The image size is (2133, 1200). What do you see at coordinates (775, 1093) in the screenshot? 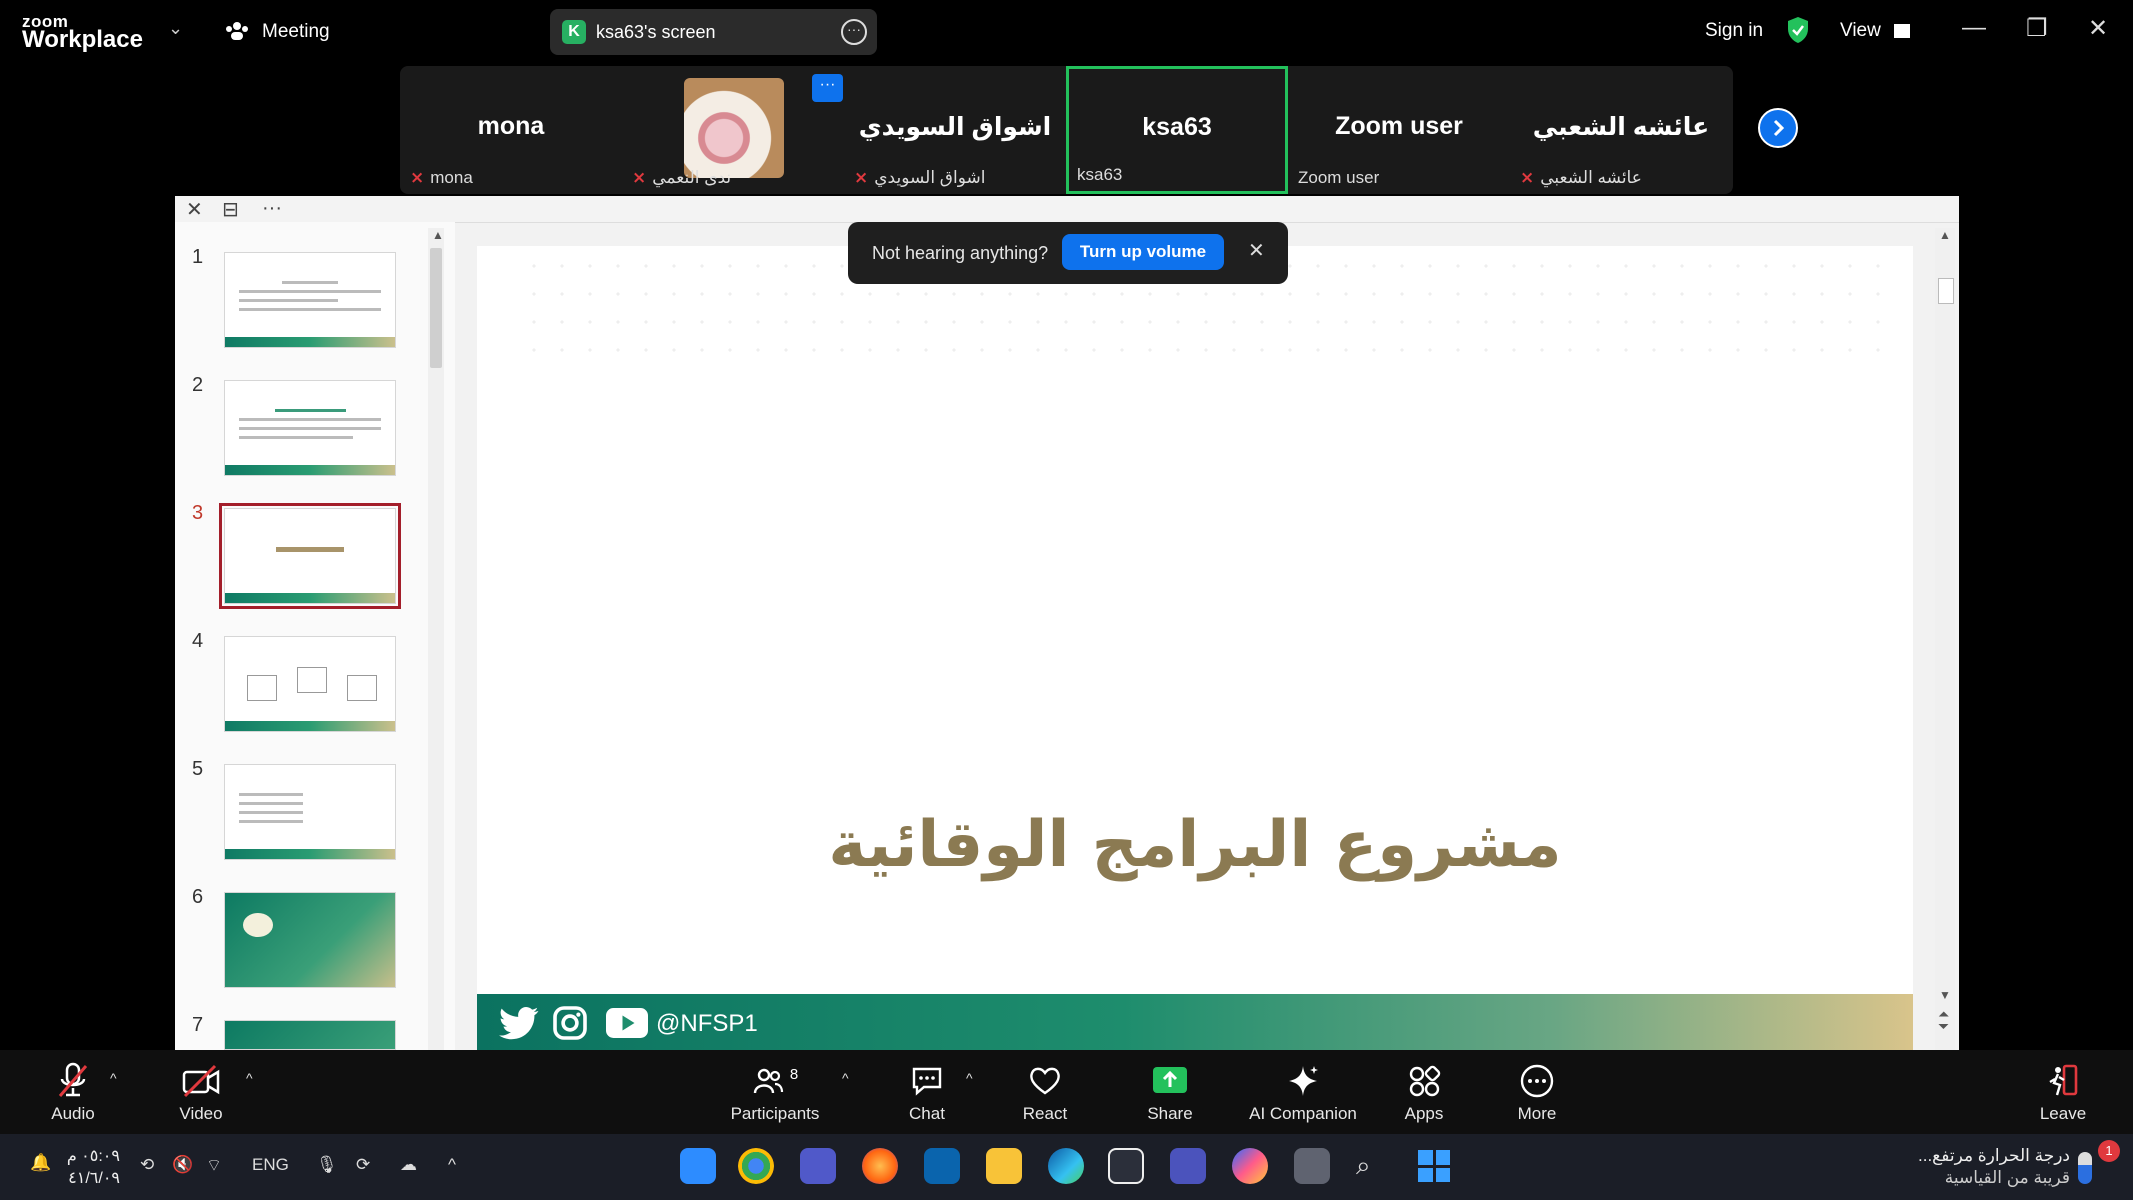
I see `participants-button: 8 Participants` at bounding box center [775, 1093].